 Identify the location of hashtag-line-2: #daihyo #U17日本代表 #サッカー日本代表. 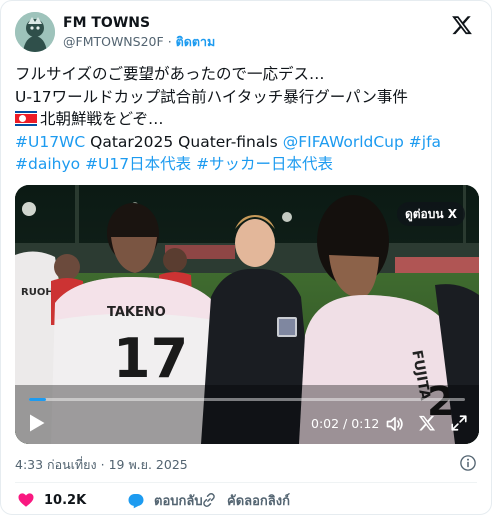
(247, 164).